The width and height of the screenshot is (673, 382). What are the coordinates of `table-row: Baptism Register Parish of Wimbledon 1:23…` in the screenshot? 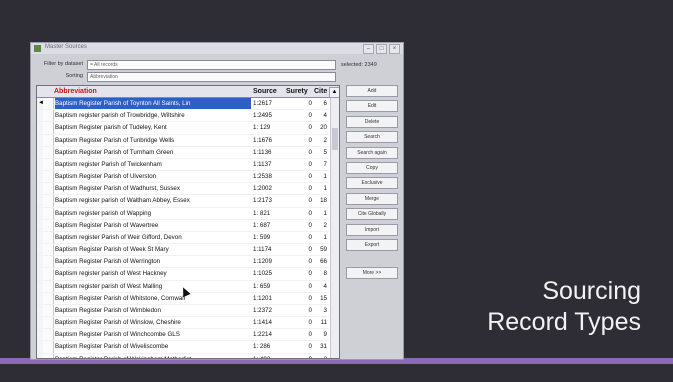 It's located at (183, 311).